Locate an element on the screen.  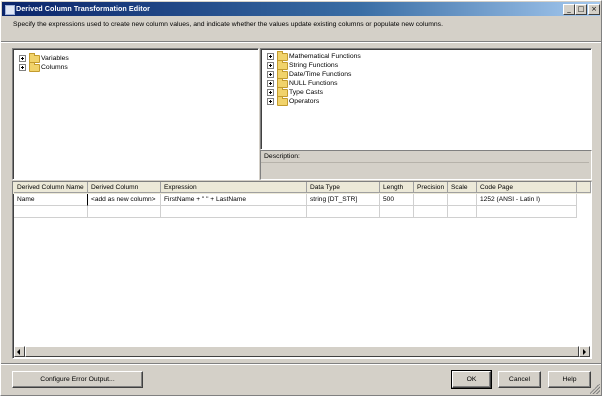
cell-derived-column: <add as new column> is located at coordinates (124, 200).